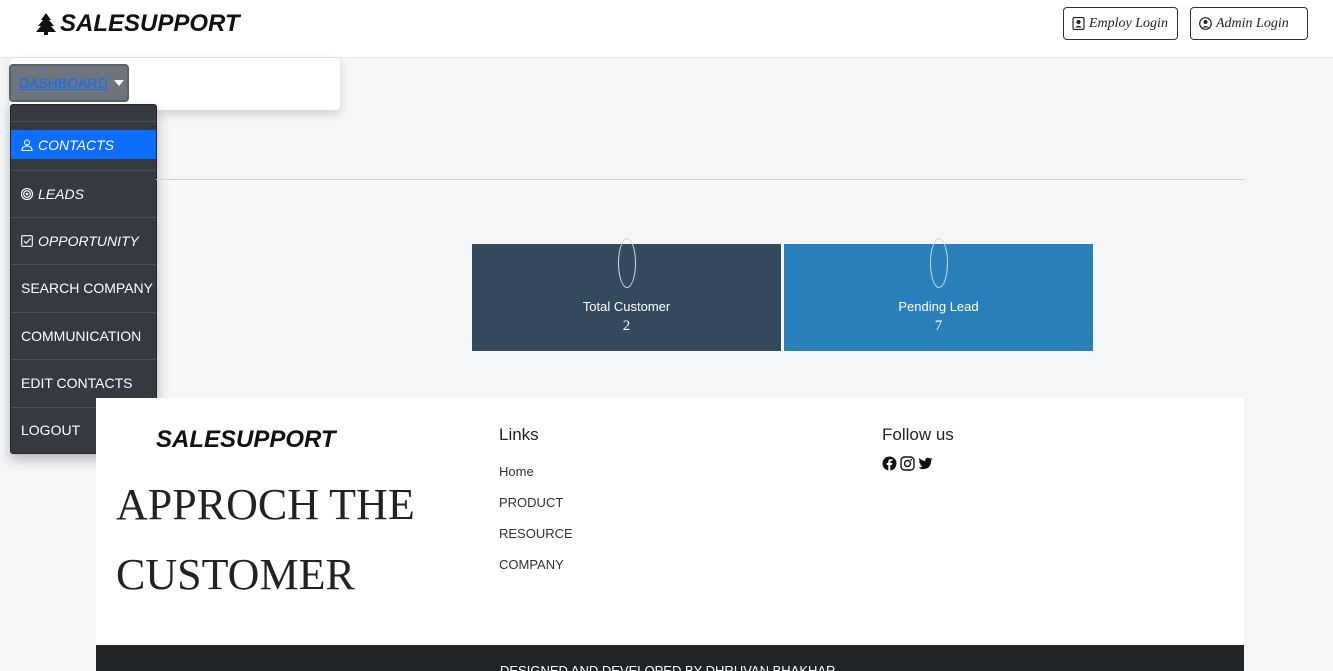 The image size is (1333, 671). I want to click on facebook-icon, so click(889, 463).